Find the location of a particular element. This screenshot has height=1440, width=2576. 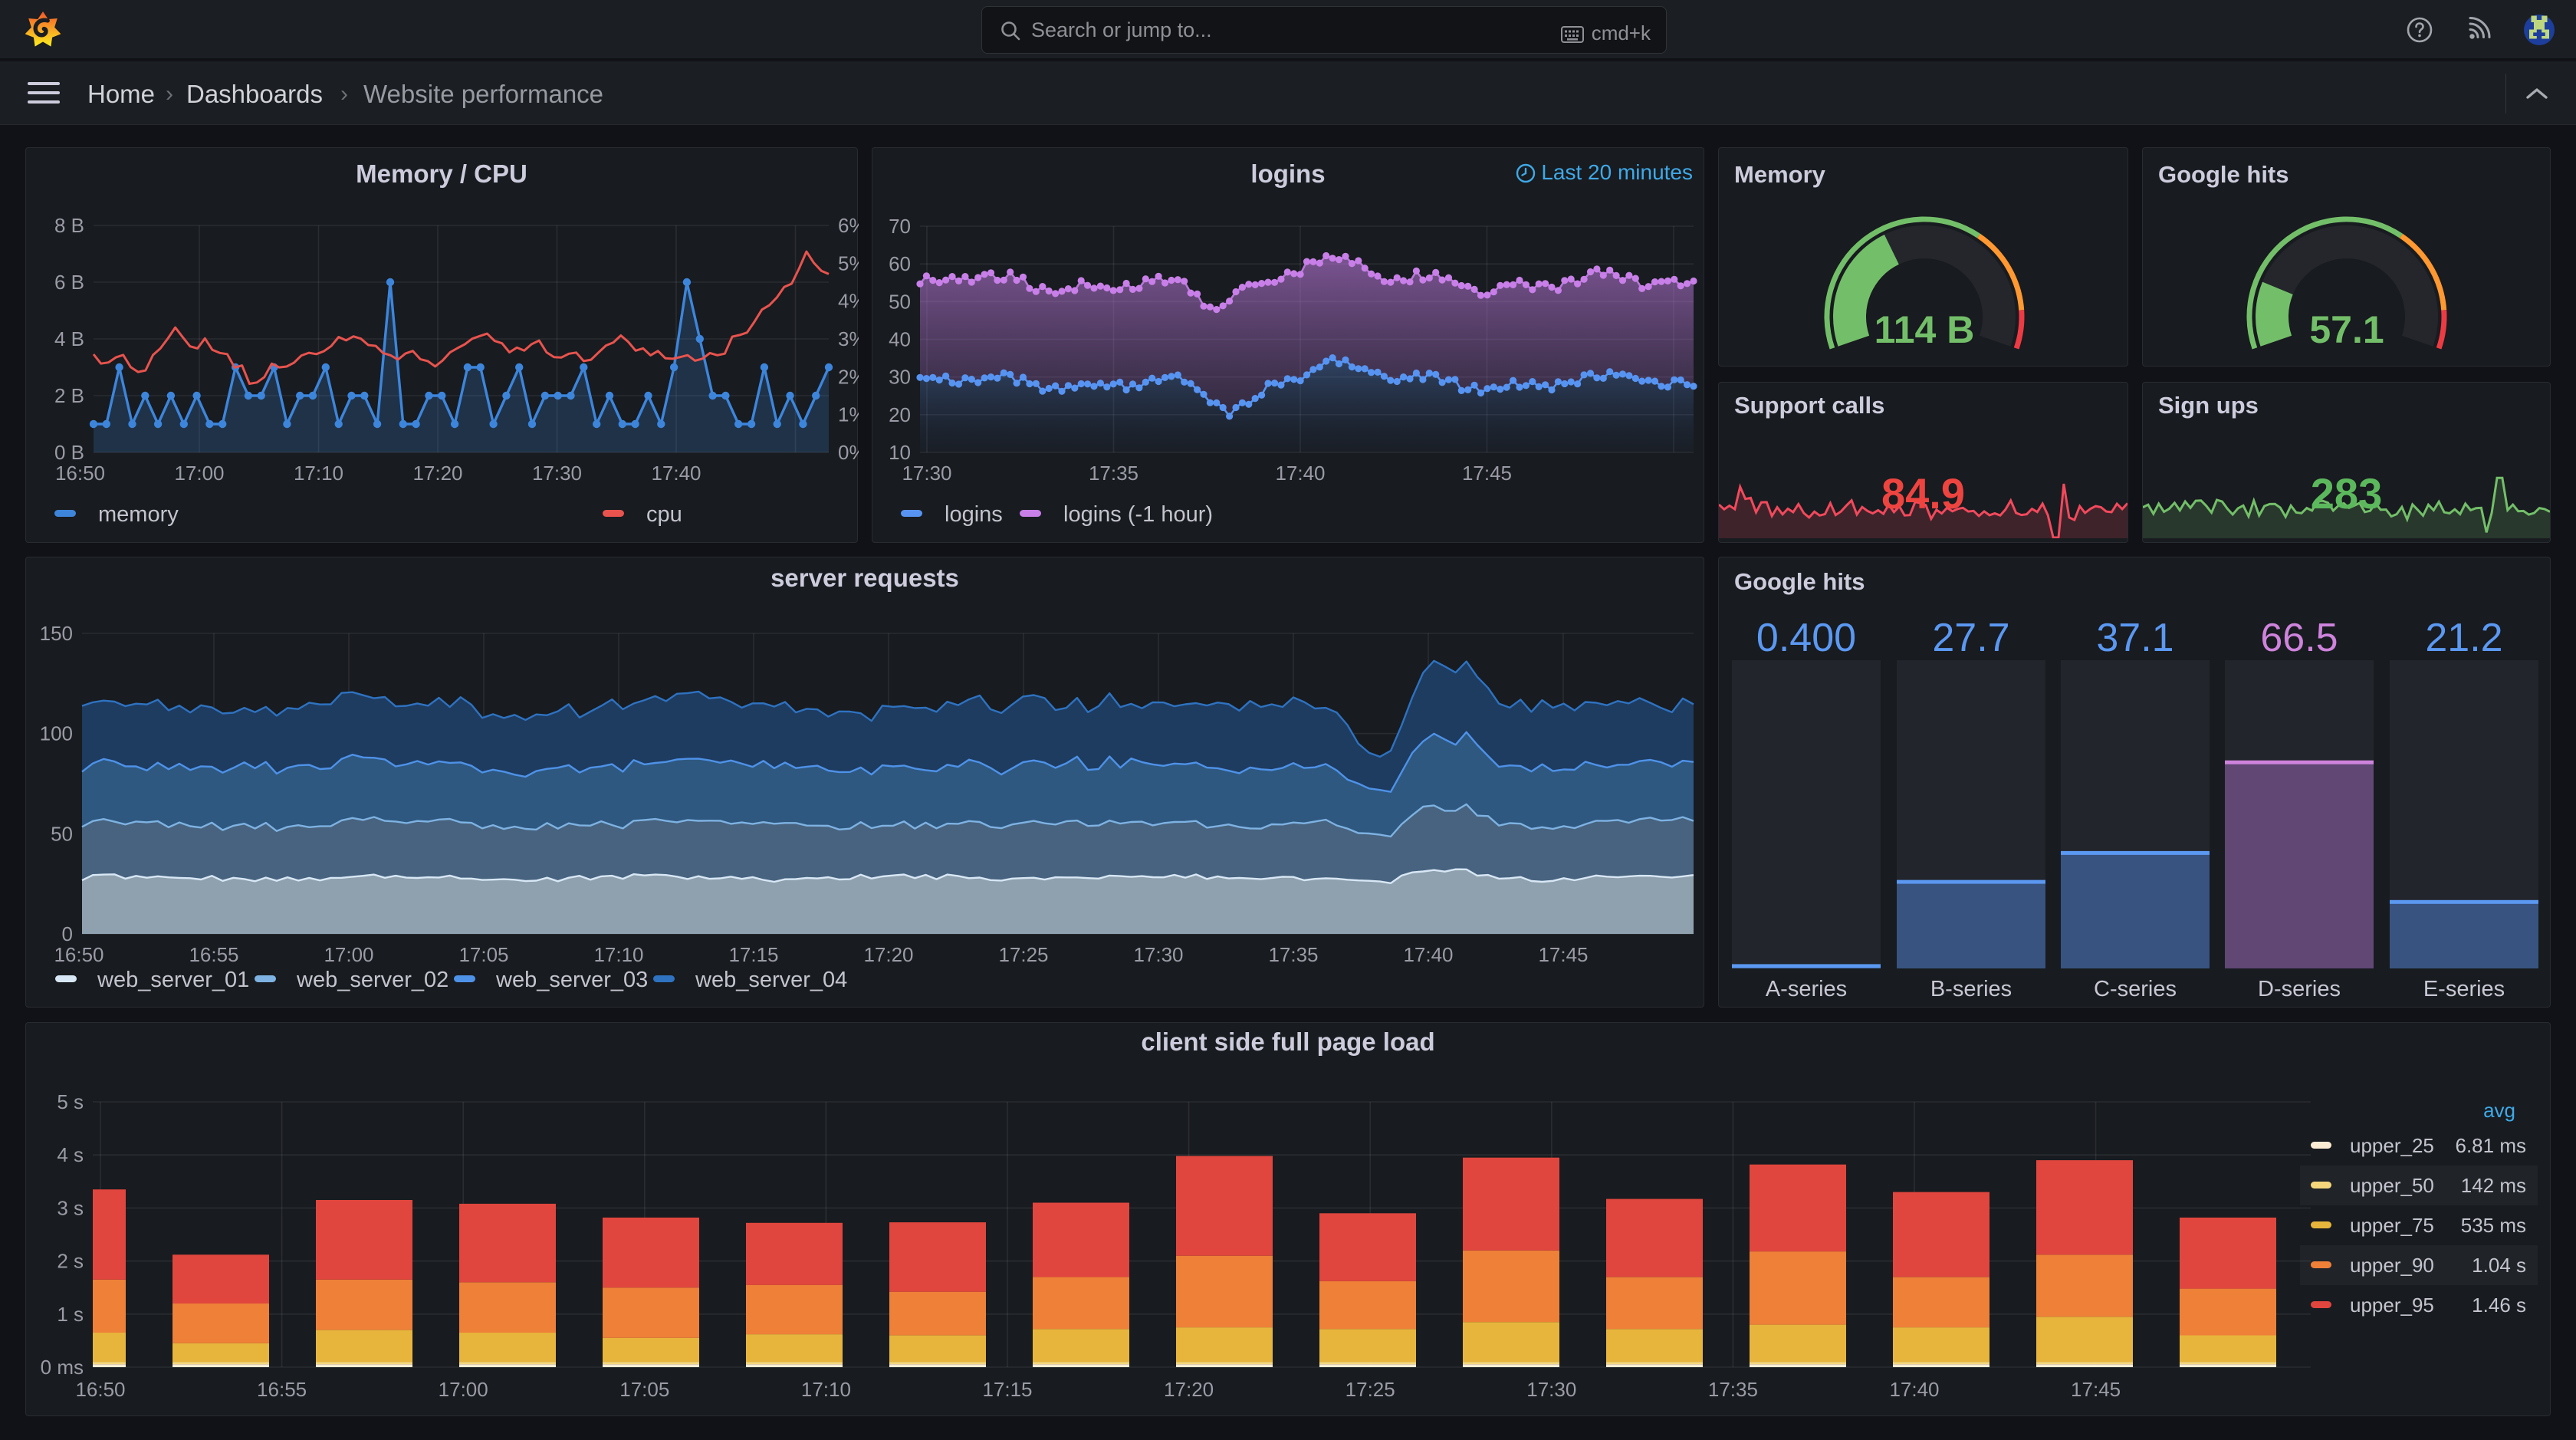

svg-text: 535 ms is located at coordinates (2493, 1225).